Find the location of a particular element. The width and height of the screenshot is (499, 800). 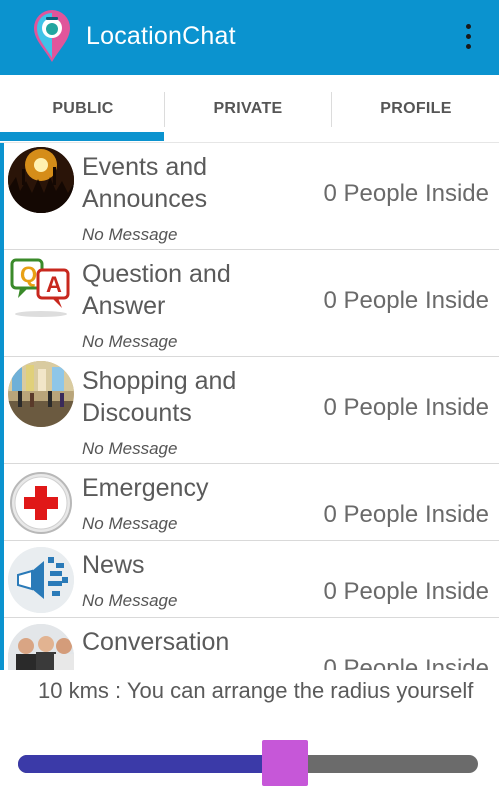

selected-tab-indicator is located at coordinates (82, 136).